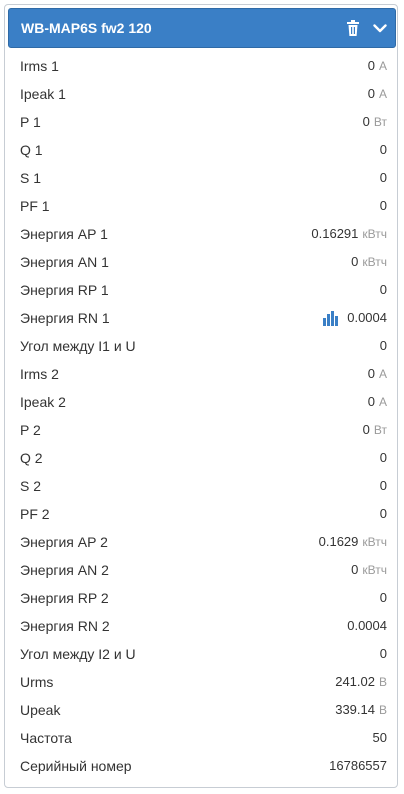 Image resolution: width=404 pixels, height=794 pixels. What do you see at coordinates (202, 402) in the screenshot?
I see `control-row: Ipeak 2 0A` at bounding box center [202, 402].